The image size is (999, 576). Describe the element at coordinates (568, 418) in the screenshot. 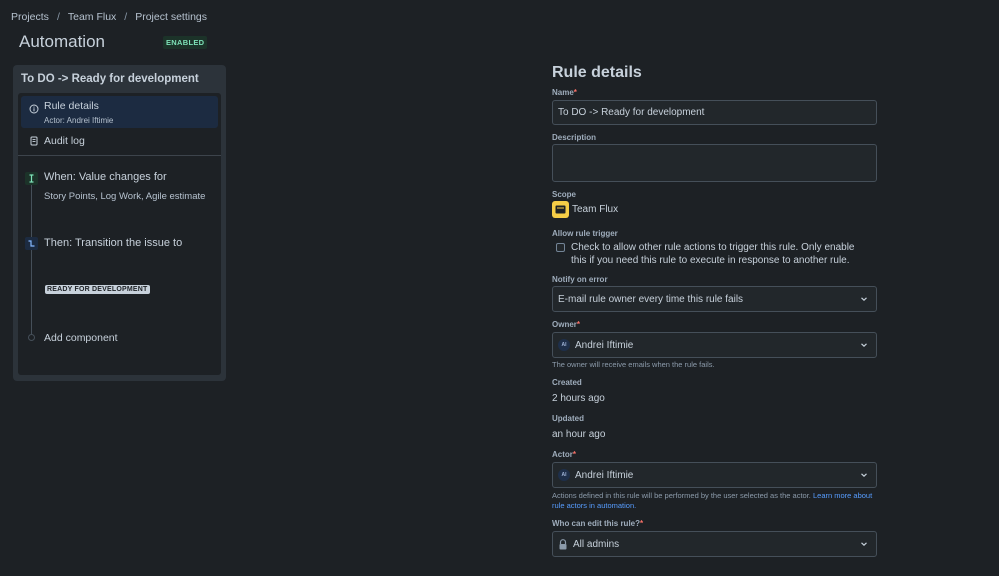

I see `updated-label: Updated` at that location.